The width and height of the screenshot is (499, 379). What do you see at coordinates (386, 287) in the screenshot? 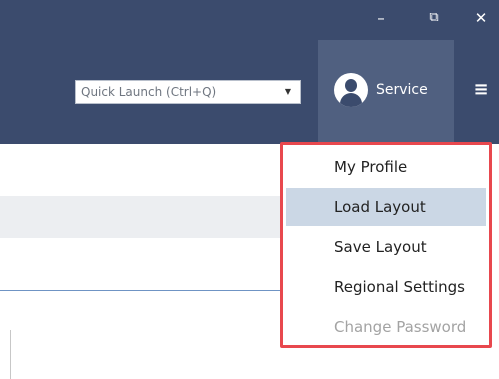
I see `menu-item-regional-settings: Regional Settings` at bounding box center [386, 287].